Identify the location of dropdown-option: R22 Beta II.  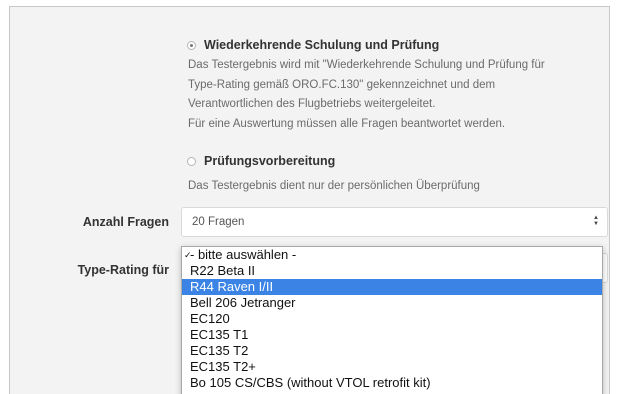
(392, 271).